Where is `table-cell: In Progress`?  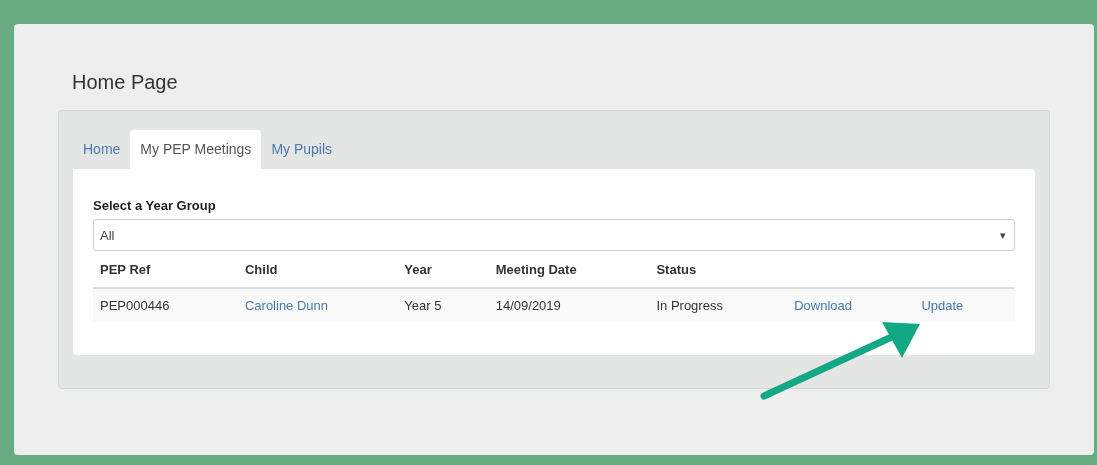
table-cell: In Progress is located at coordinates (689, 305).